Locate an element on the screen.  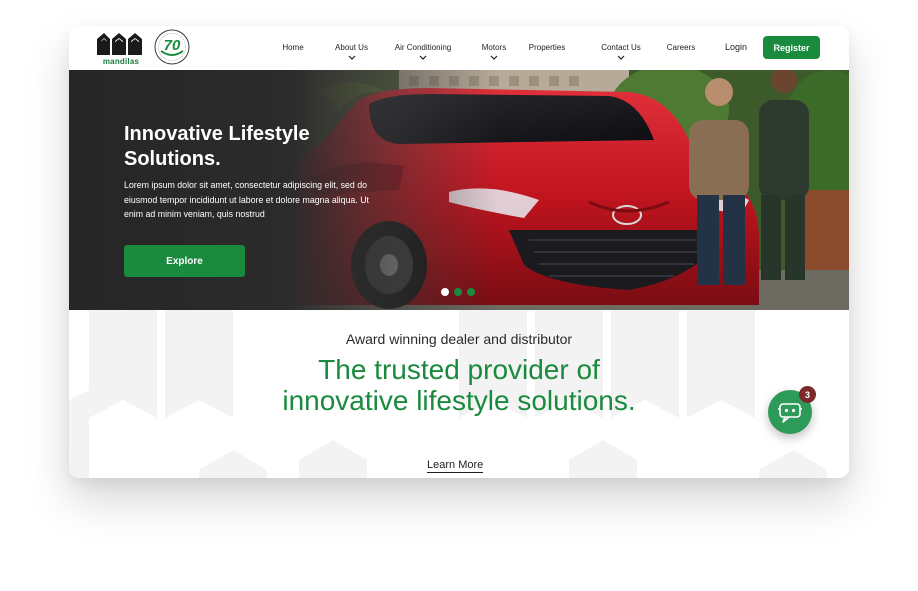
nav-item-properties: Properties is located at coordinates (547, 48).